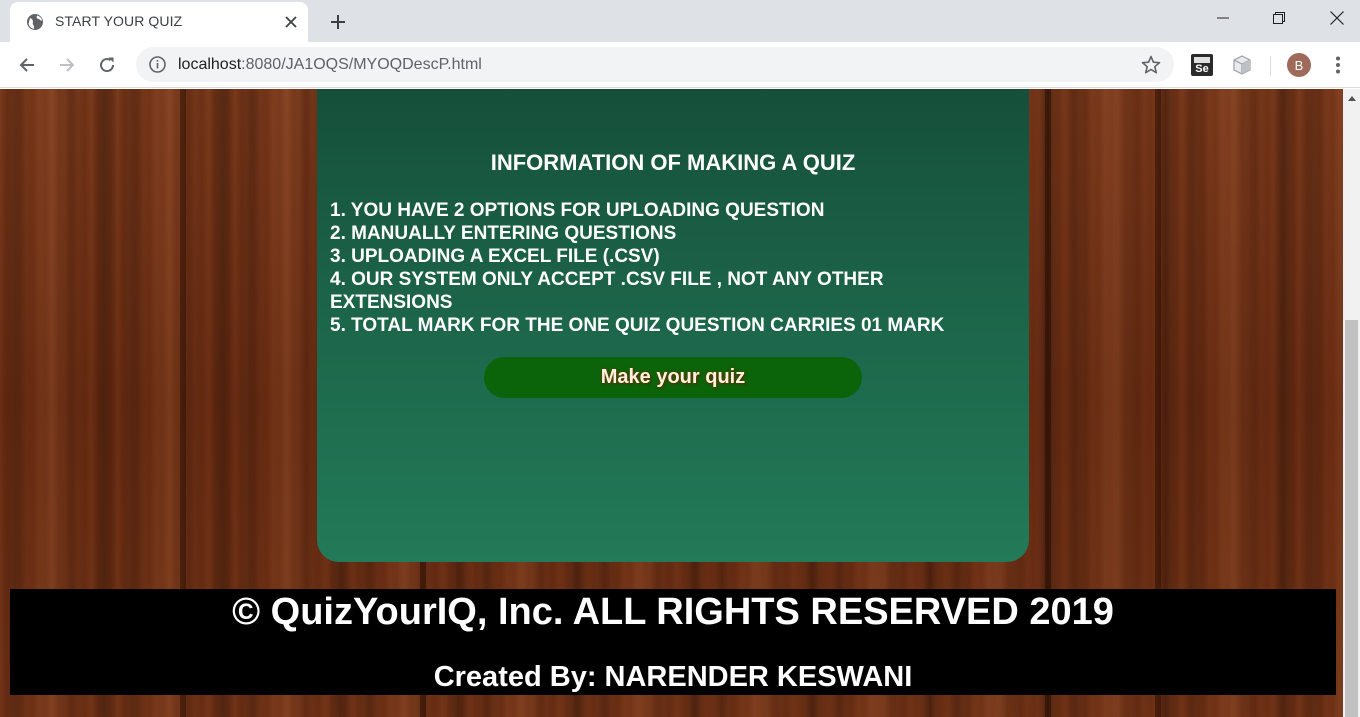 The height and width of the screenshot is (717, 1360). What do you see at coordinates (1334, 18) in the screenshot?
I see `close-window-icon` at bounding box center [1334, 18].